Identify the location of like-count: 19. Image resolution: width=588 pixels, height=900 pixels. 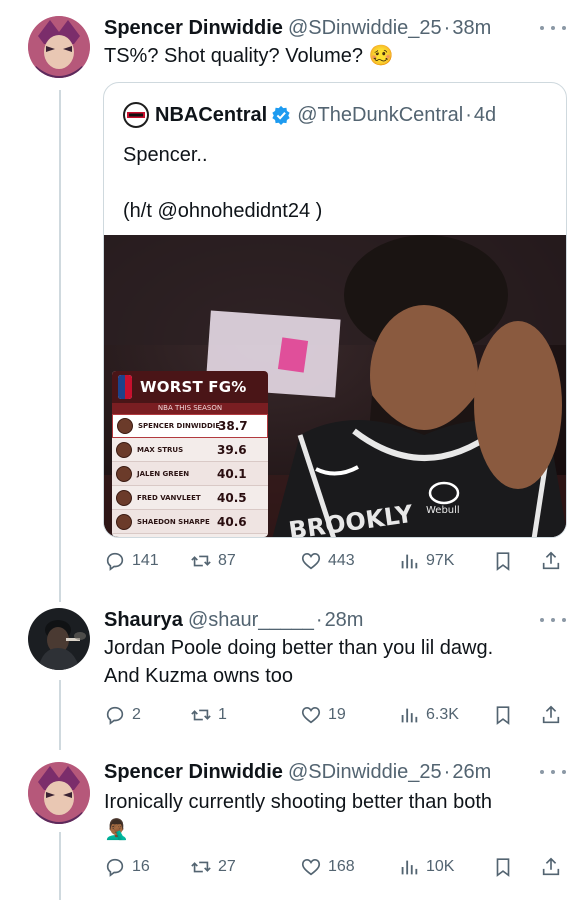
(337, 714).